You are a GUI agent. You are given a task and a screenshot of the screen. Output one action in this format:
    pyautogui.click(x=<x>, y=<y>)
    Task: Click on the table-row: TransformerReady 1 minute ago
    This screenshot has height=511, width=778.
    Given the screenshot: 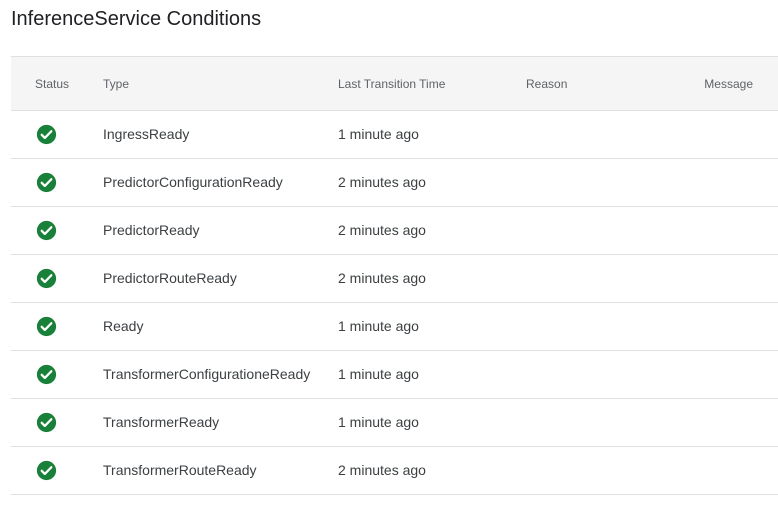 What is the action you would take?
    pyautogui.click(x=394, y=423)
    